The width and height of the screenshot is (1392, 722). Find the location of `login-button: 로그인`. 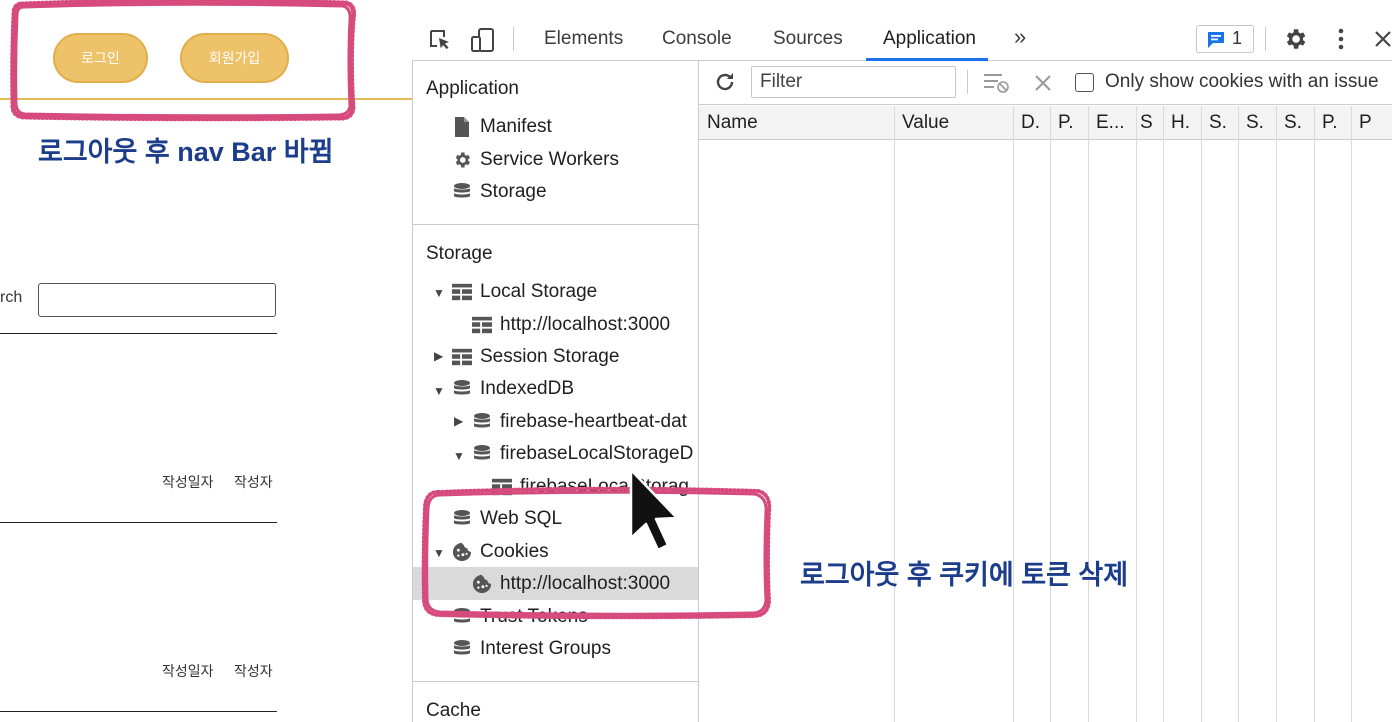

login-button: 로그인 is located at coordinates (100, 58).